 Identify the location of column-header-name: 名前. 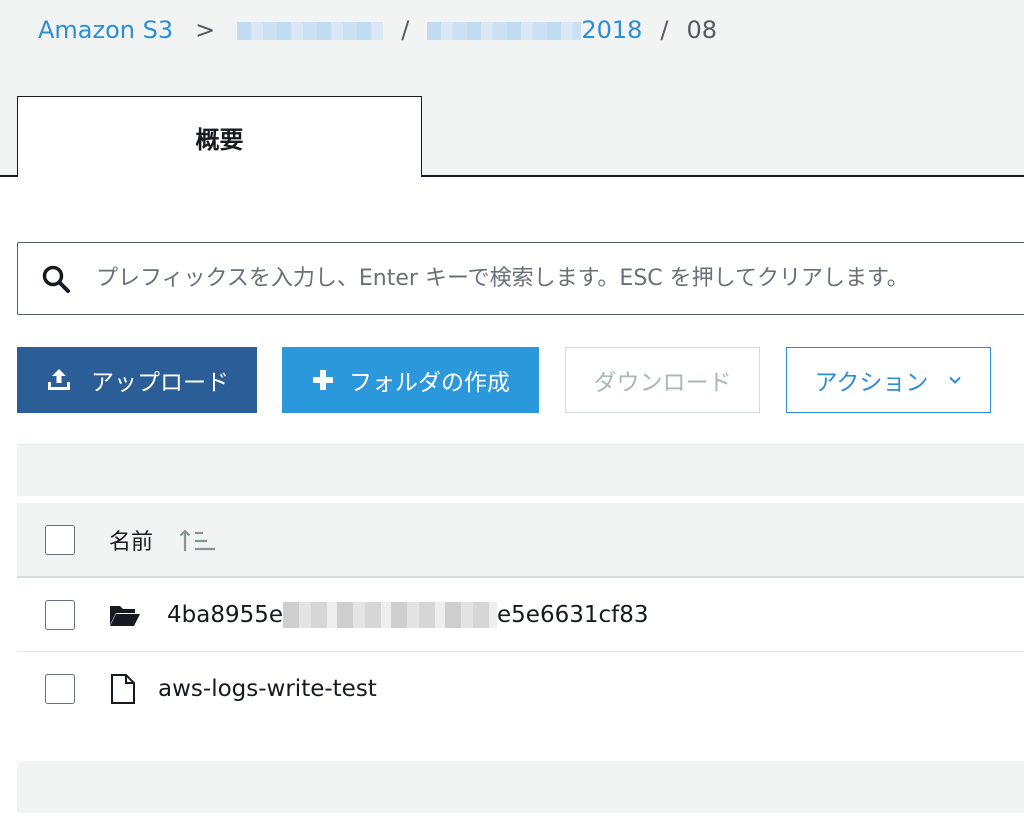
(131, 540).